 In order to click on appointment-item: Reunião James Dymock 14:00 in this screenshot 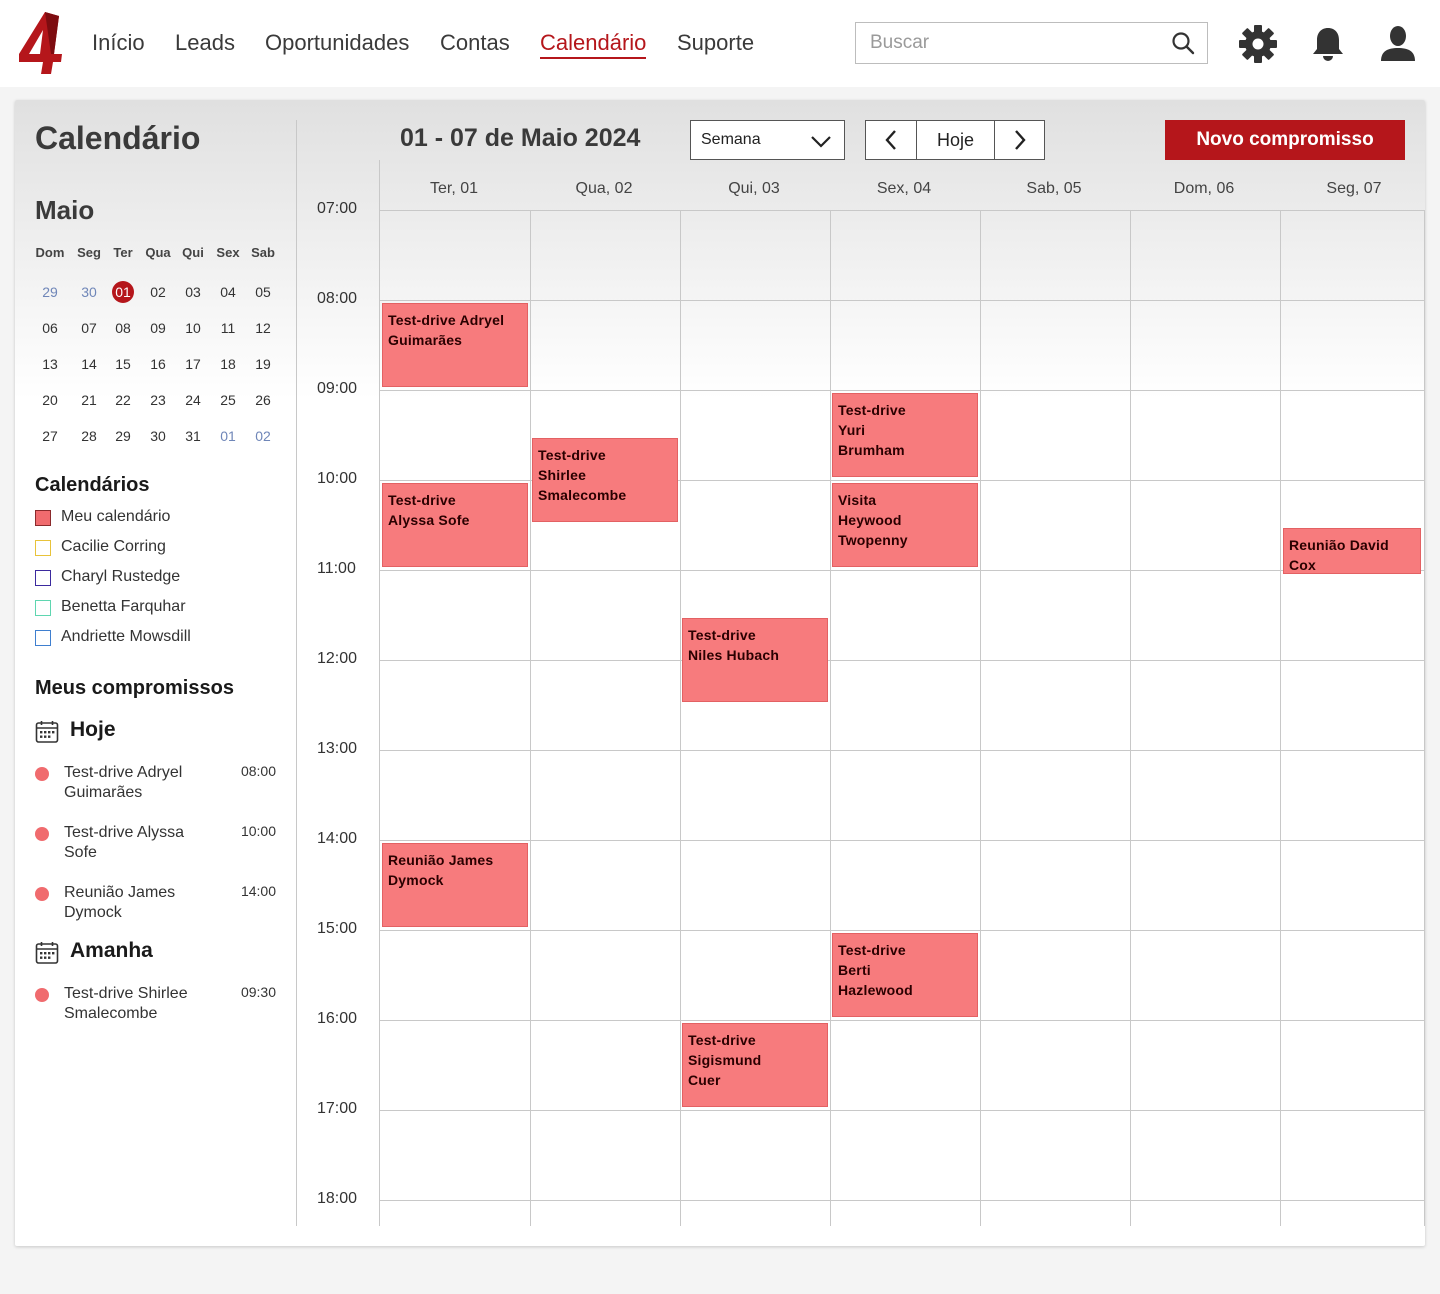, I will do `click(157, 905)`.